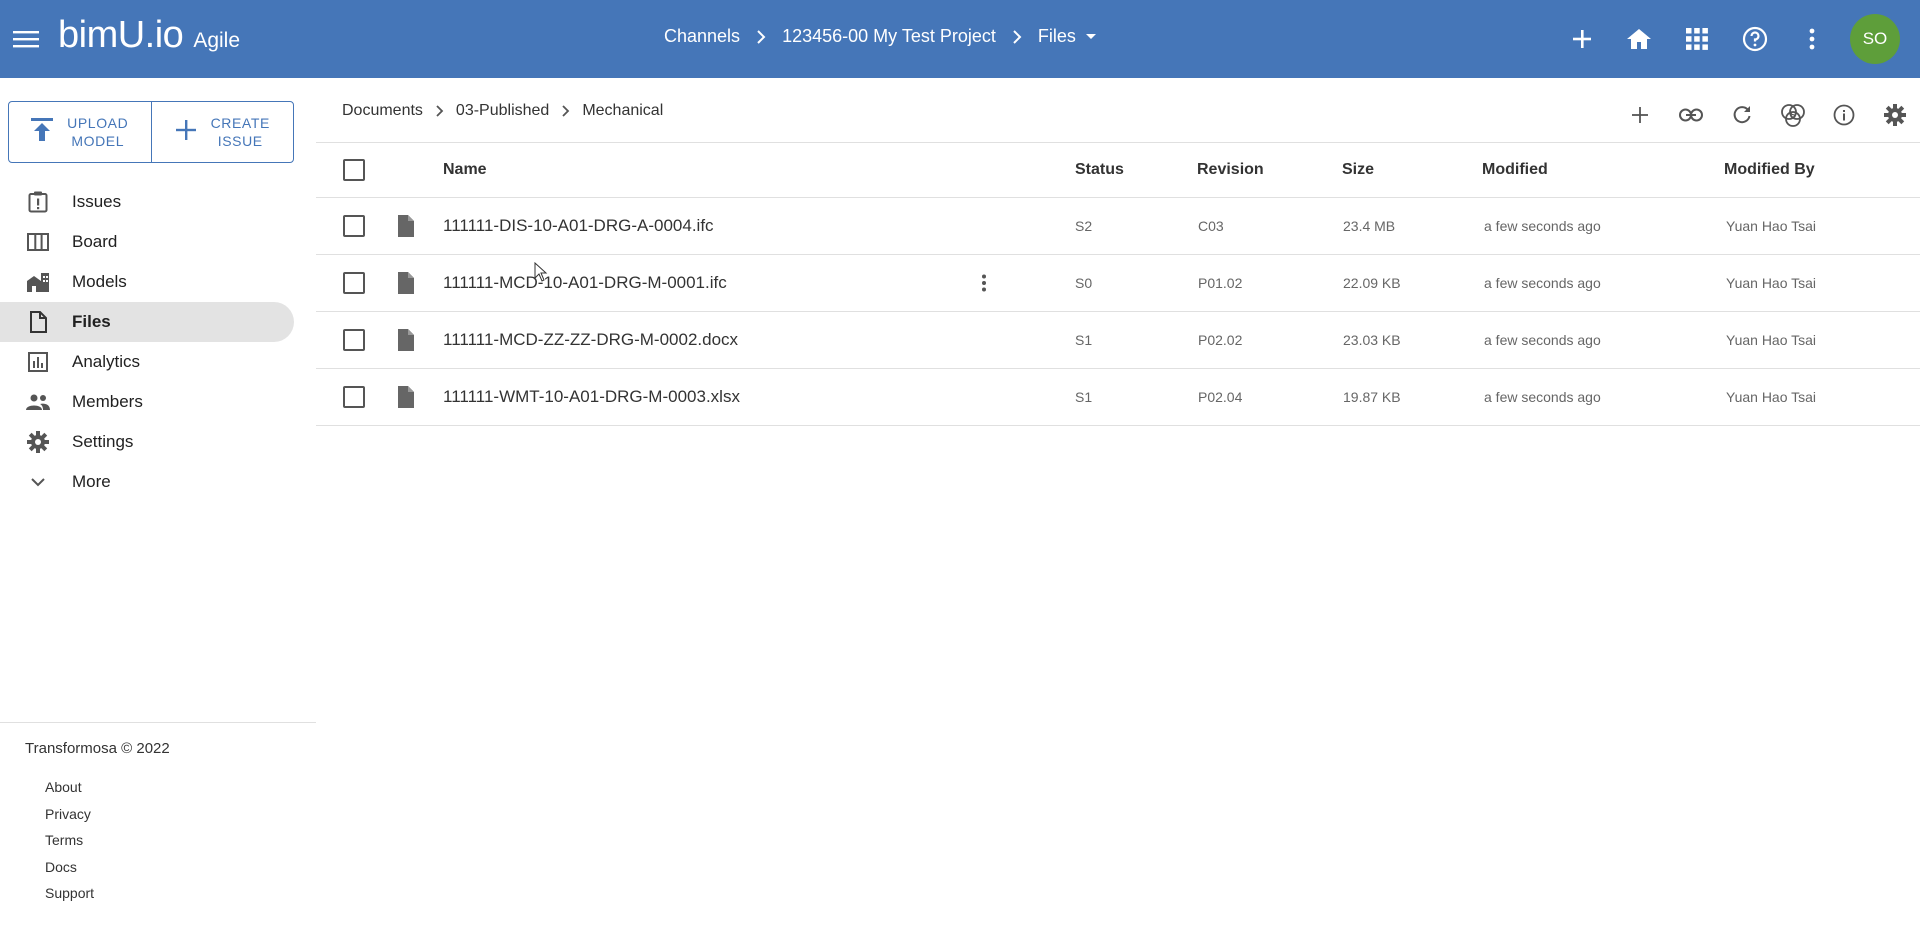 The image size is (1920, 943). I want to click on more-vert-icon, so click(1812, 39).